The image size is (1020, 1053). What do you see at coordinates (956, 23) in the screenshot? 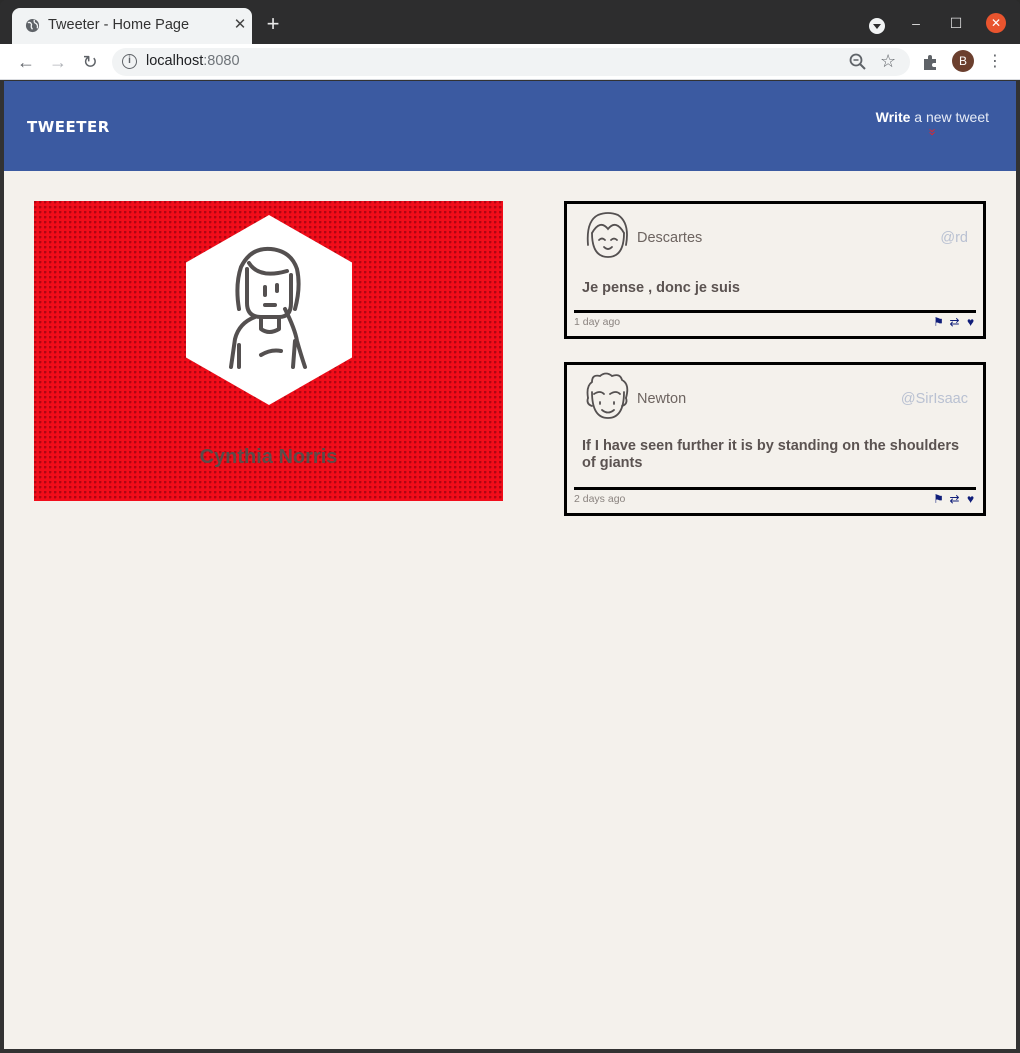
I see `maximize-button: ☐` at bounding box center [956, 23].